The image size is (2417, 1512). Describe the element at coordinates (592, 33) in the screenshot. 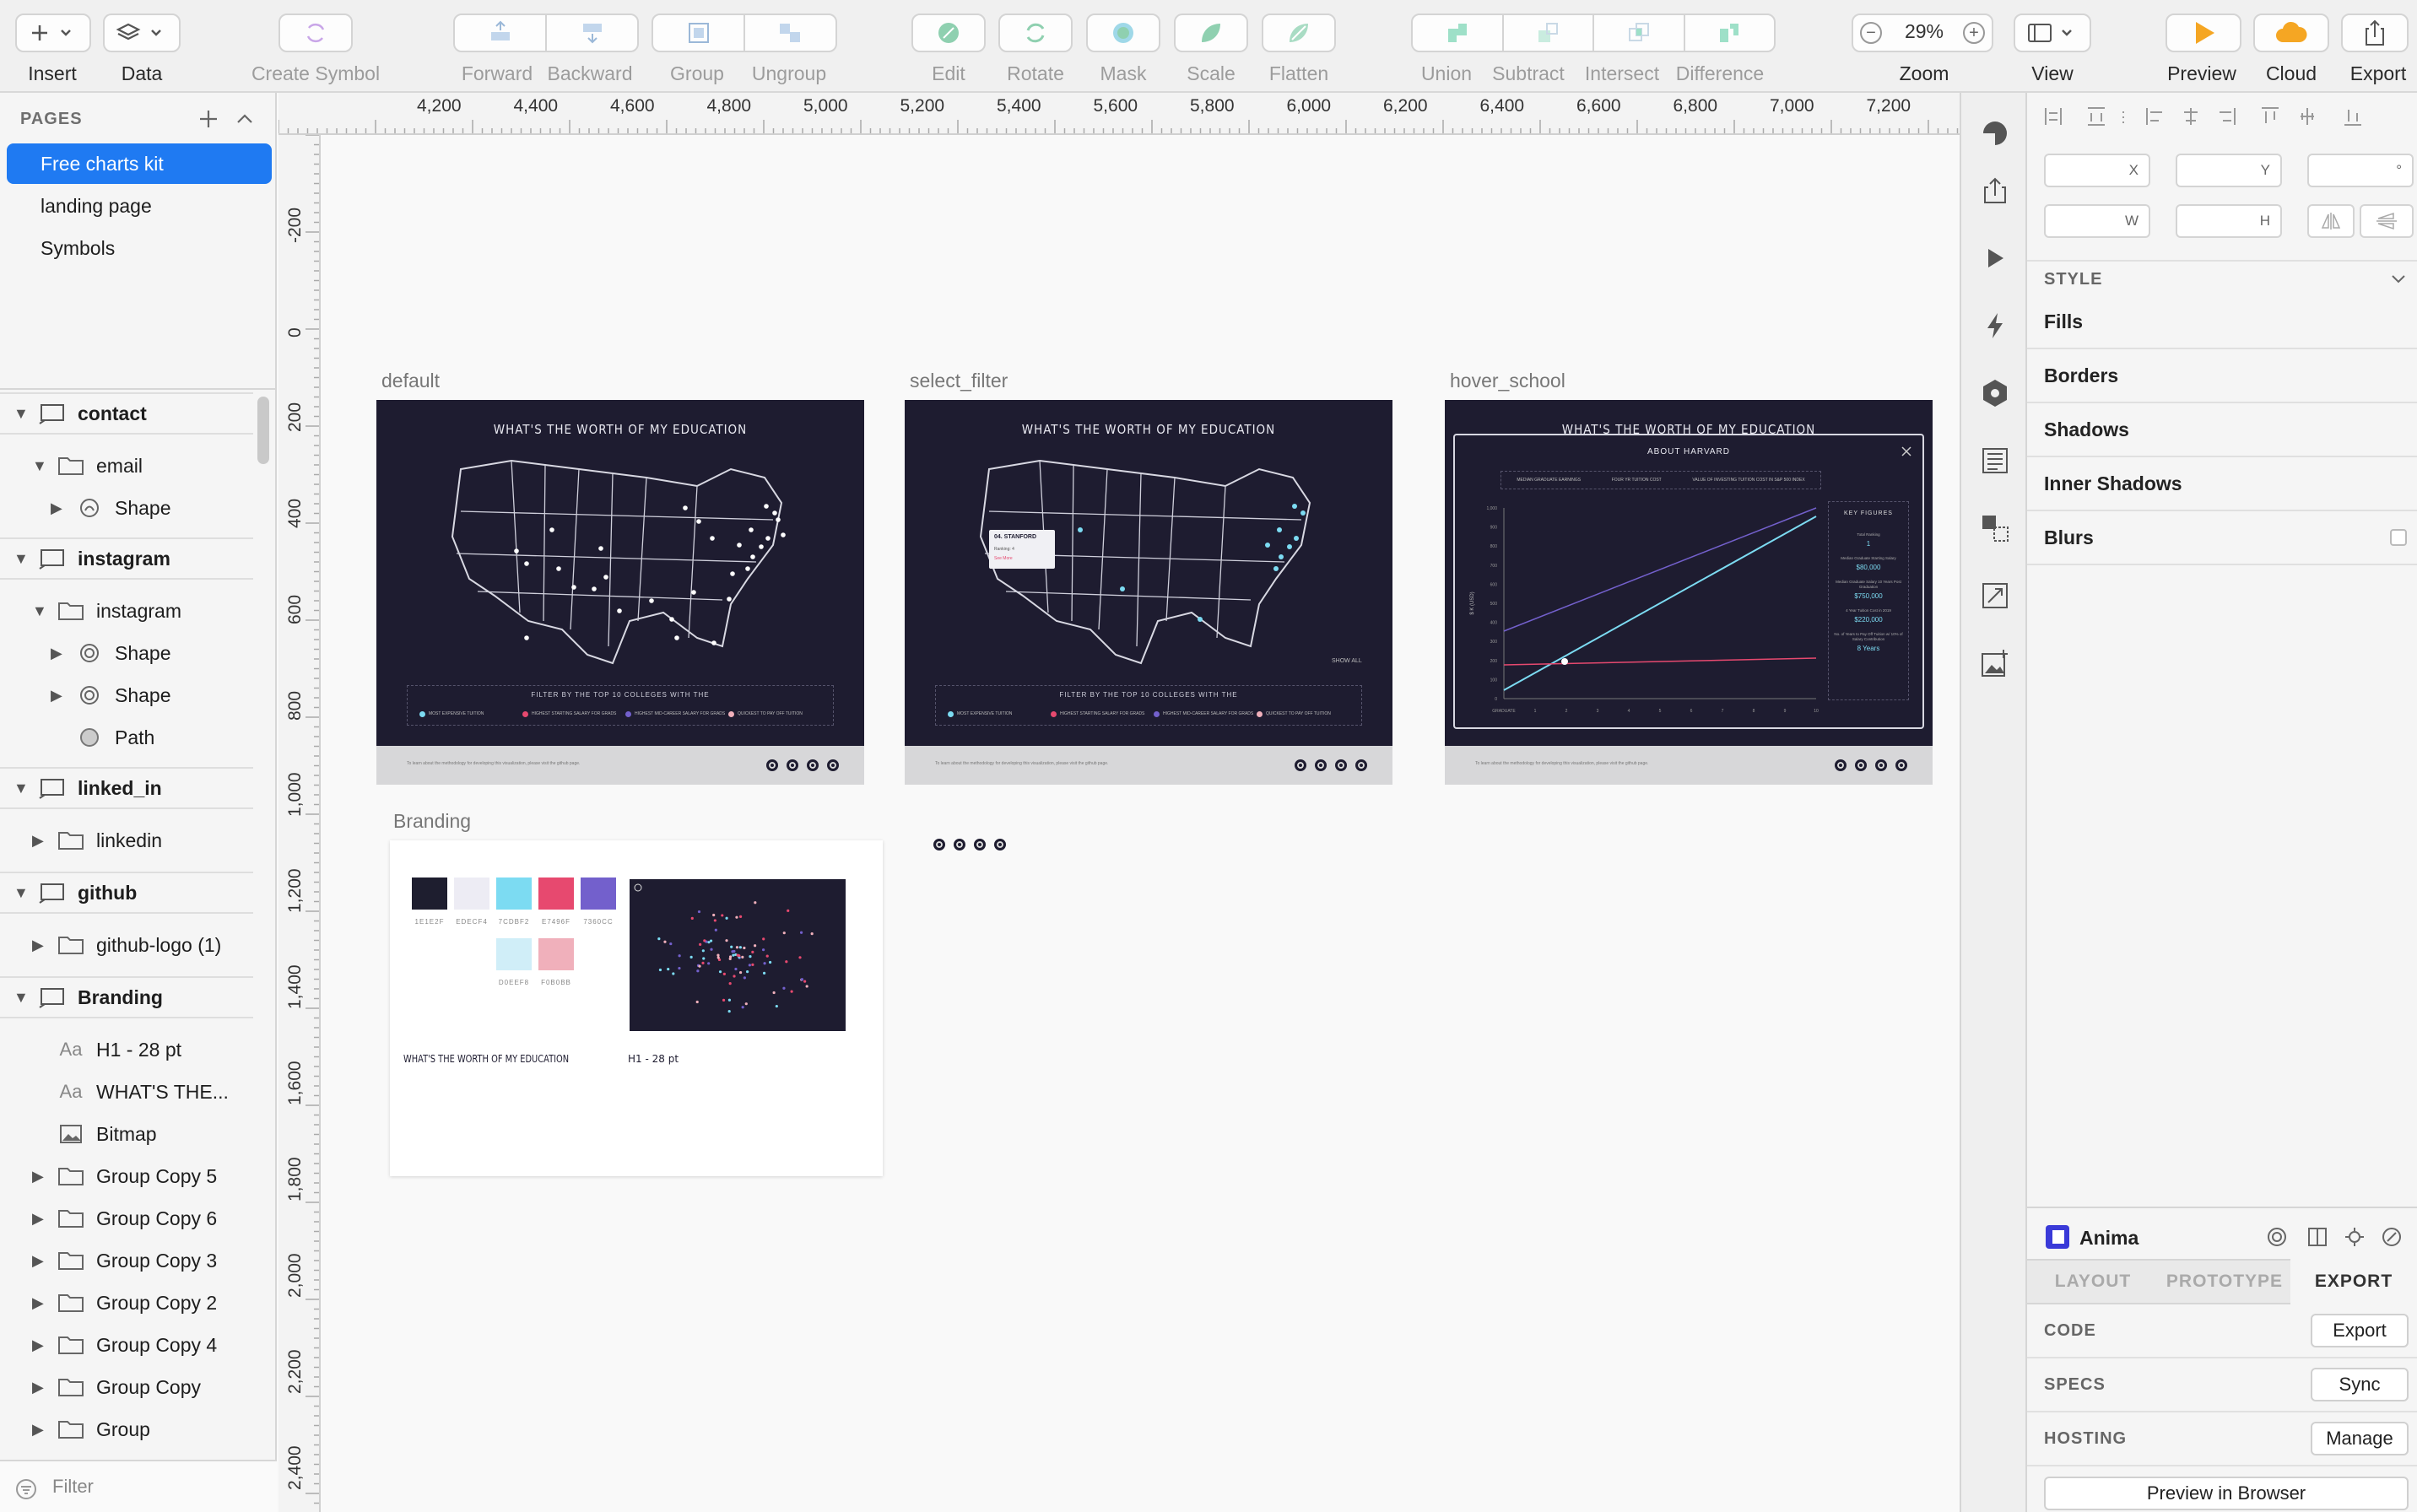

I see `backward-button` at that location.